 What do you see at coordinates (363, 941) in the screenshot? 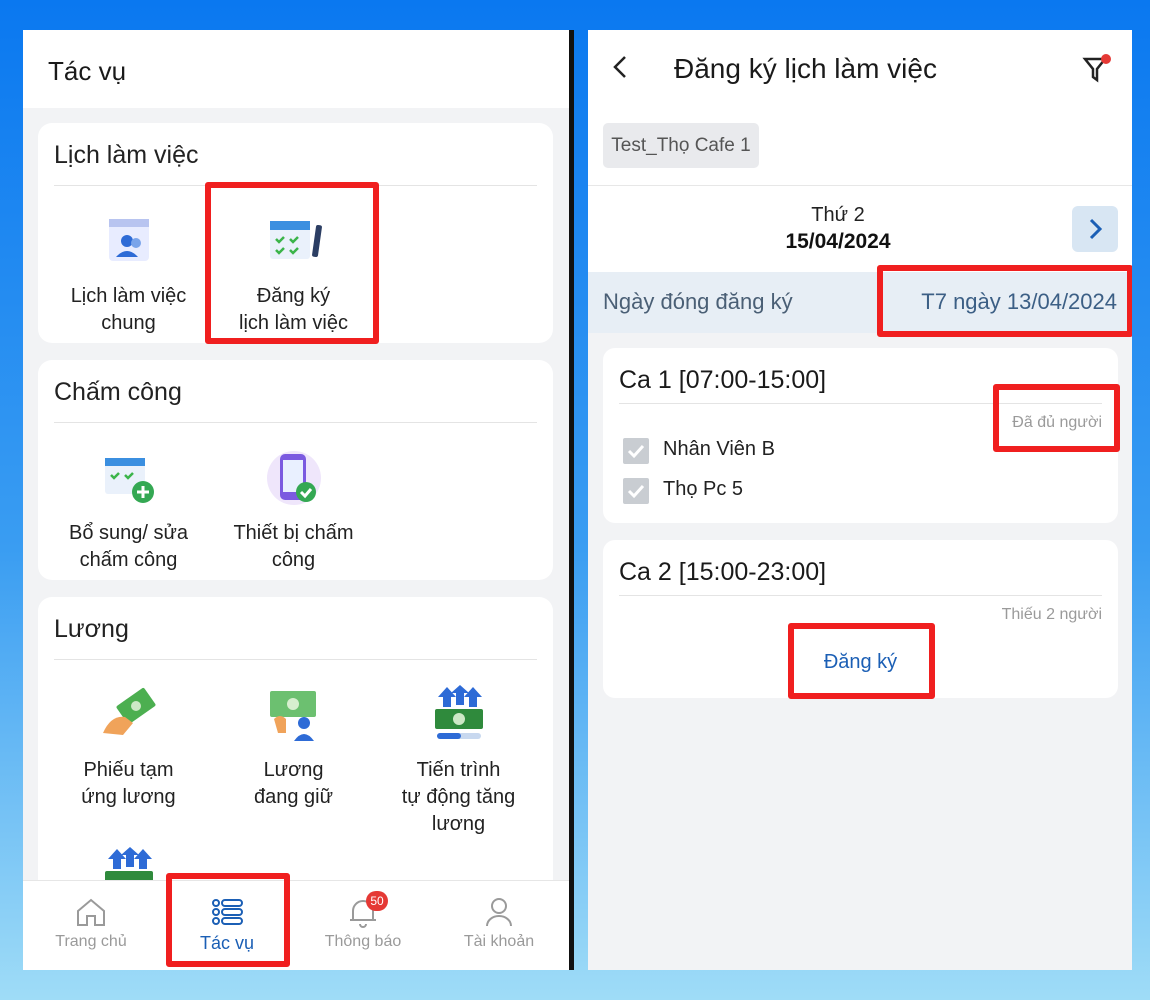
I see `nav-label: Thông báo` at bounding box center [363, 941].